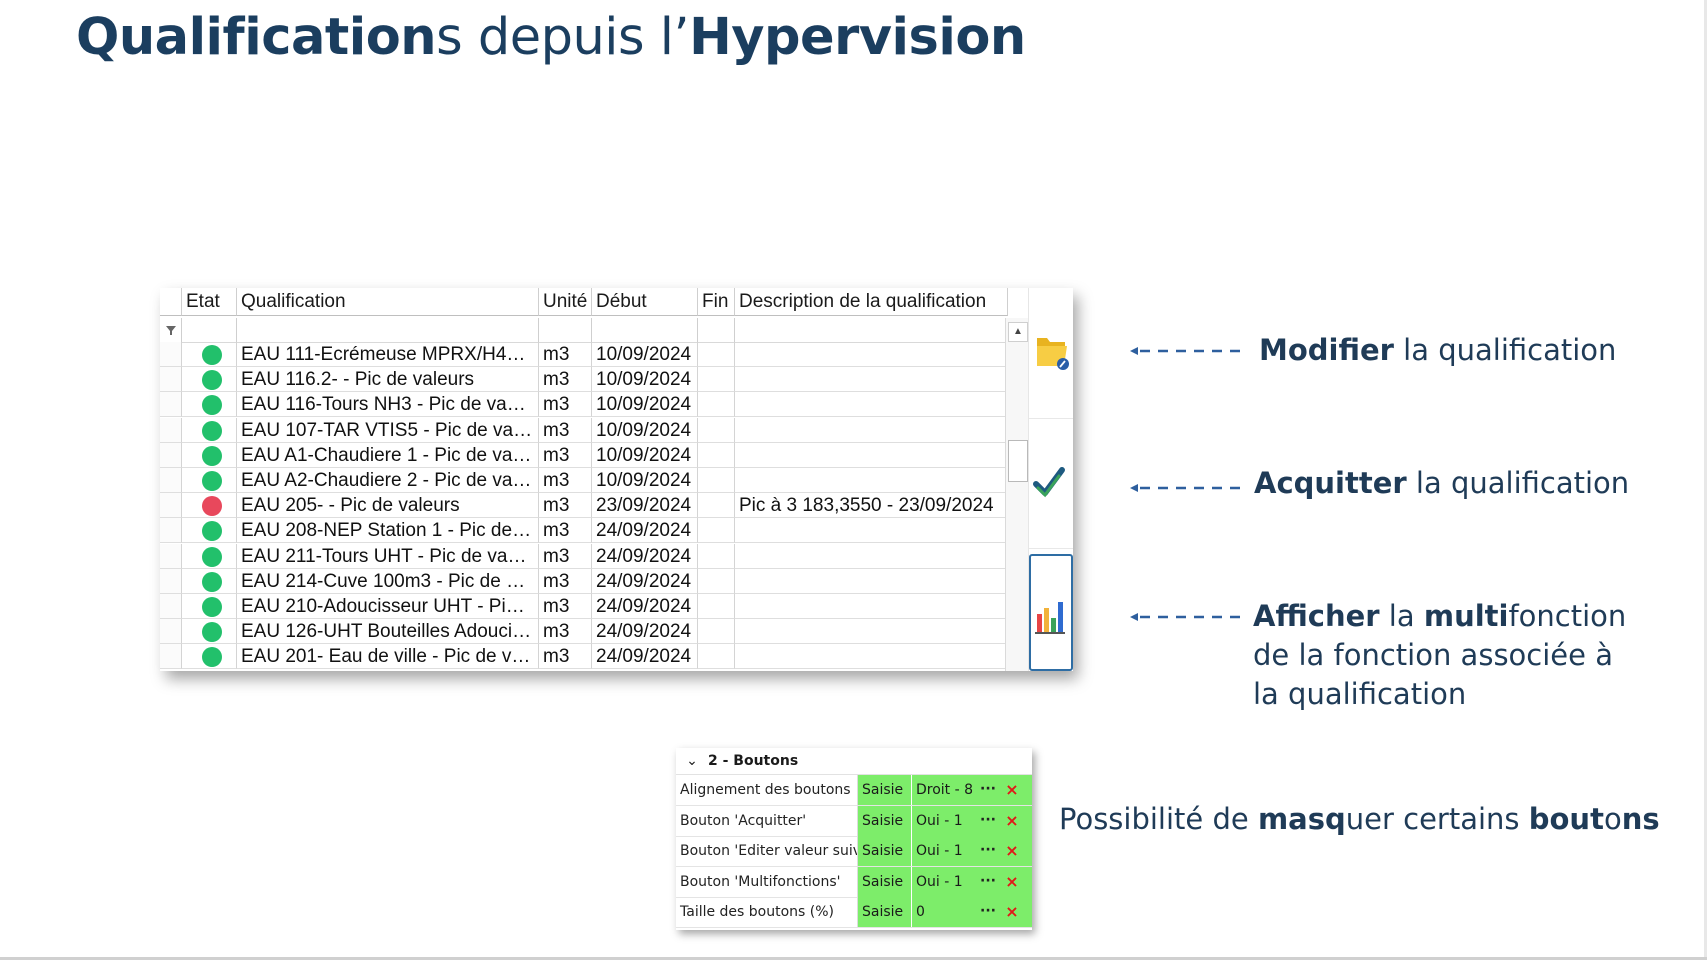 The width and height of the screenshot is (1707, 960). I want to click on settings-row: Taille des boutons (%) Saisie 0 ··· ×, so click(854, 913).